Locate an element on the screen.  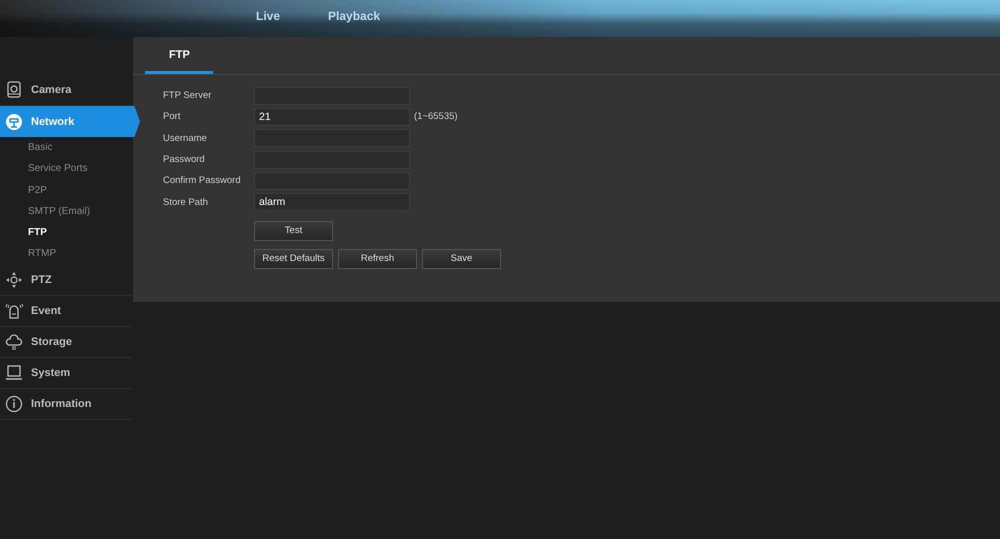
sidebar-item: System is located at coordinates (66, 373).